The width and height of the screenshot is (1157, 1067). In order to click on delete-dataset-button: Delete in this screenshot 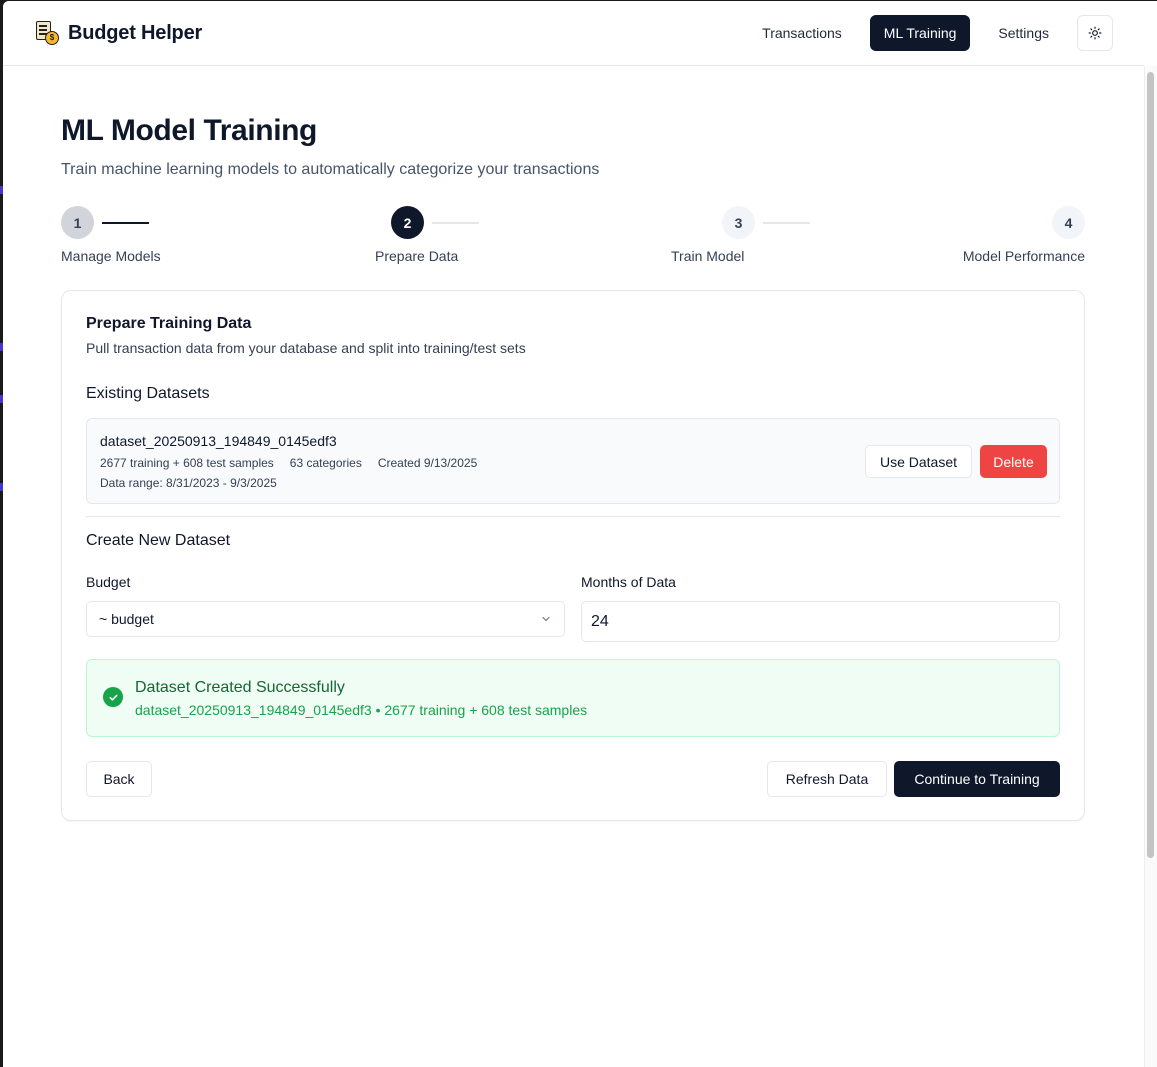, I will do `click(1013, 461)`.